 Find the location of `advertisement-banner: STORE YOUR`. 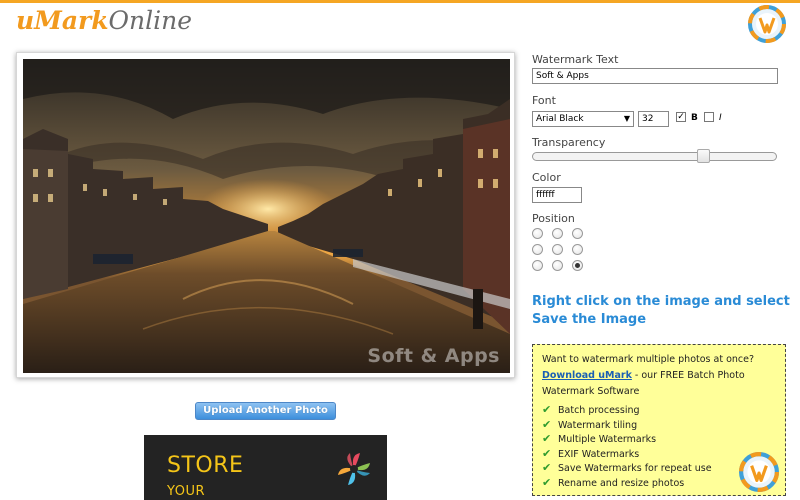

advertisement-banner: STORE YOUR is located at coordinates (265, 467).